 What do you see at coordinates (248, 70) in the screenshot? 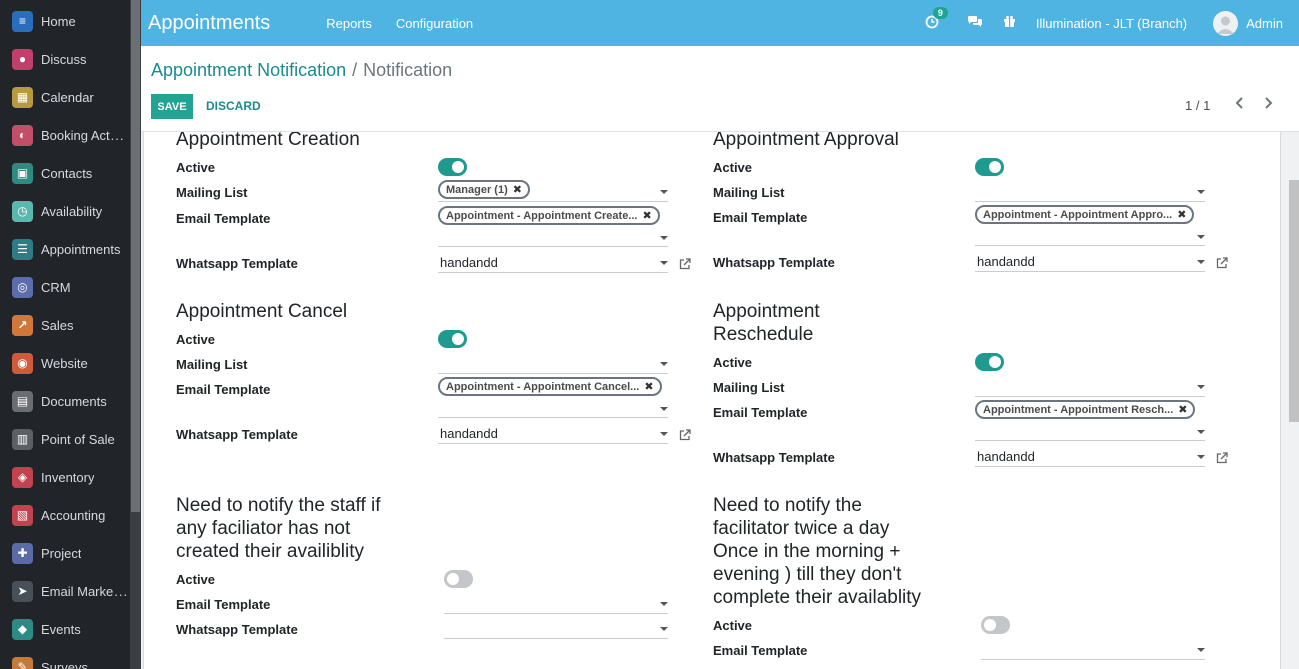
I see `breadcrumb-parent-link: Appointment Notification` at bounding box center [248, 70].